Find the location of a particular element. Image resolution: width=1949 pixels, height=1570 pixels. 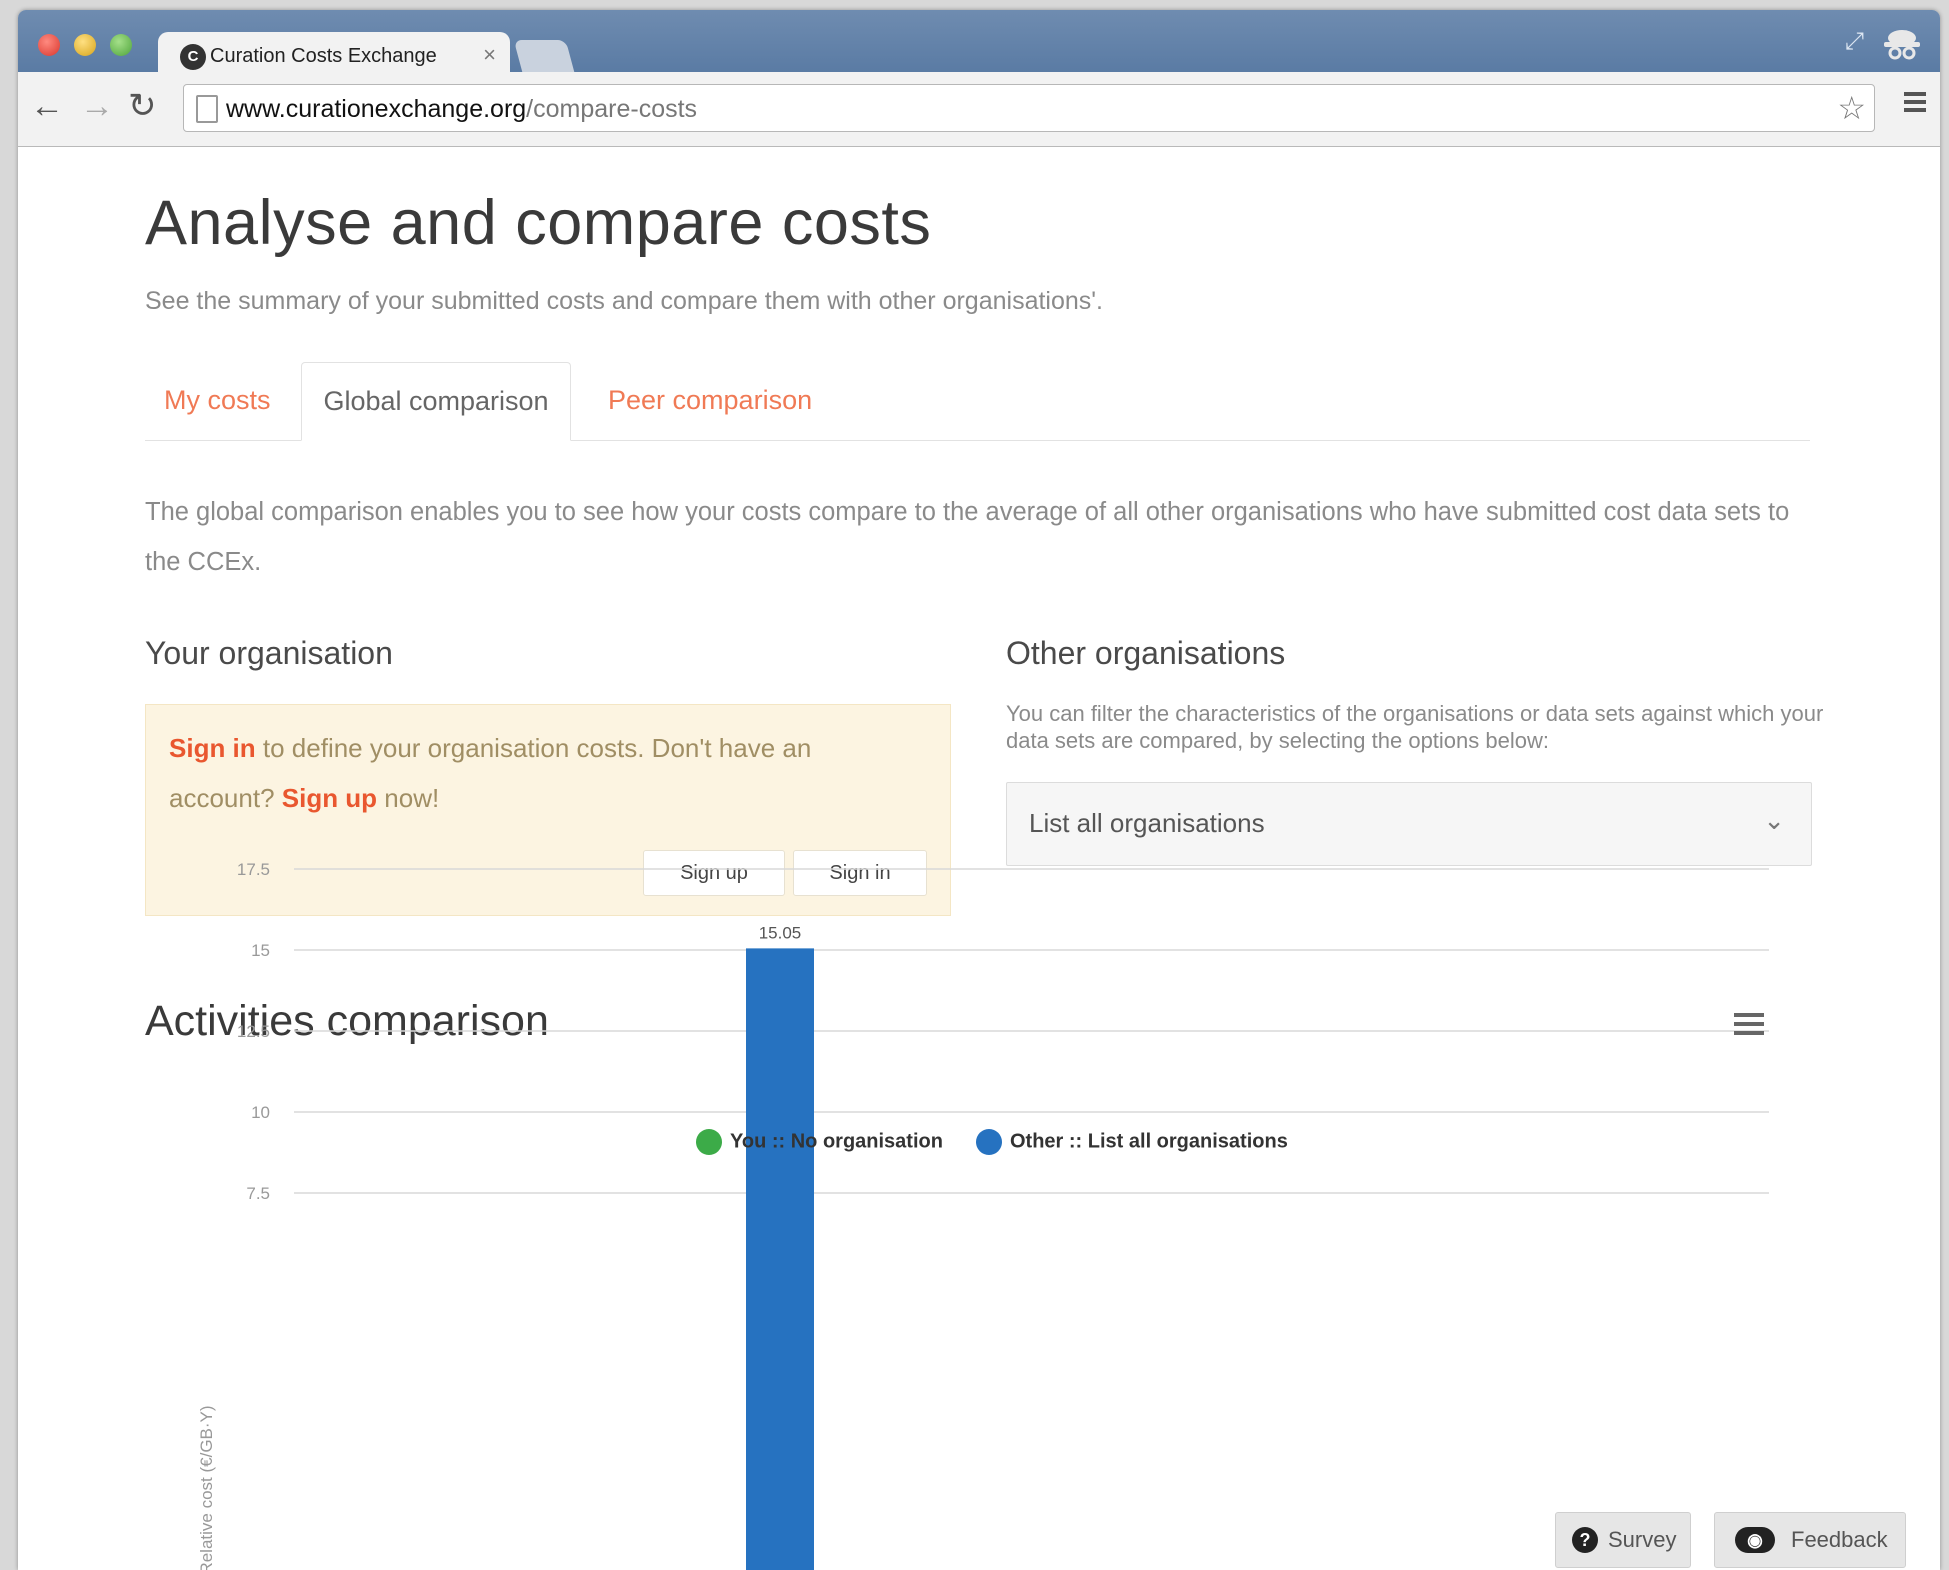

y-tick-label: 12.5 is located at coordinates (253, 1031).